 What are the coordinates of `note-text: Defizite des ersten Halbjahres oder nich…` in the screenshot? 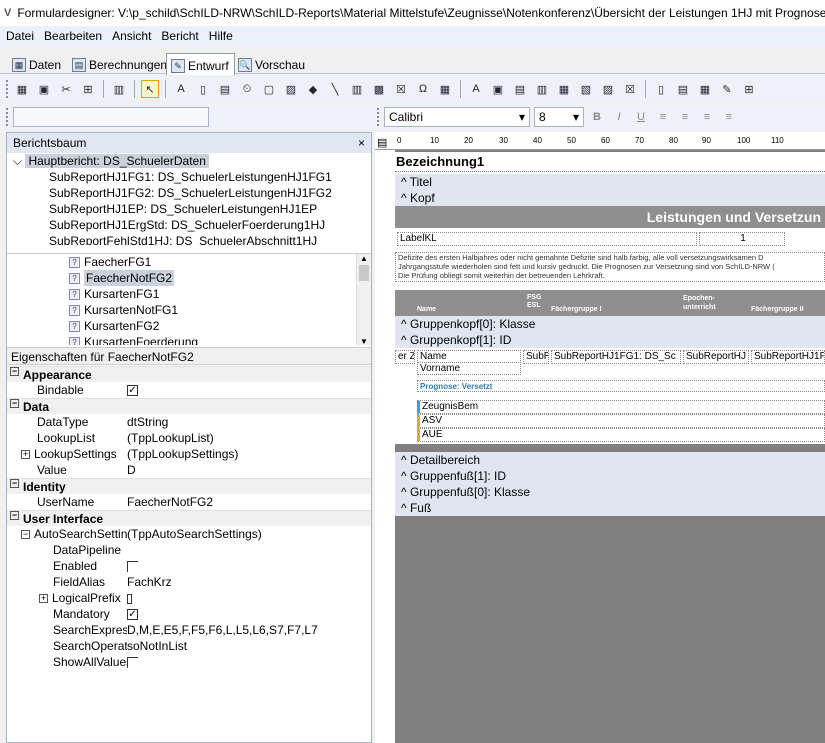 It's located at (610, 267).